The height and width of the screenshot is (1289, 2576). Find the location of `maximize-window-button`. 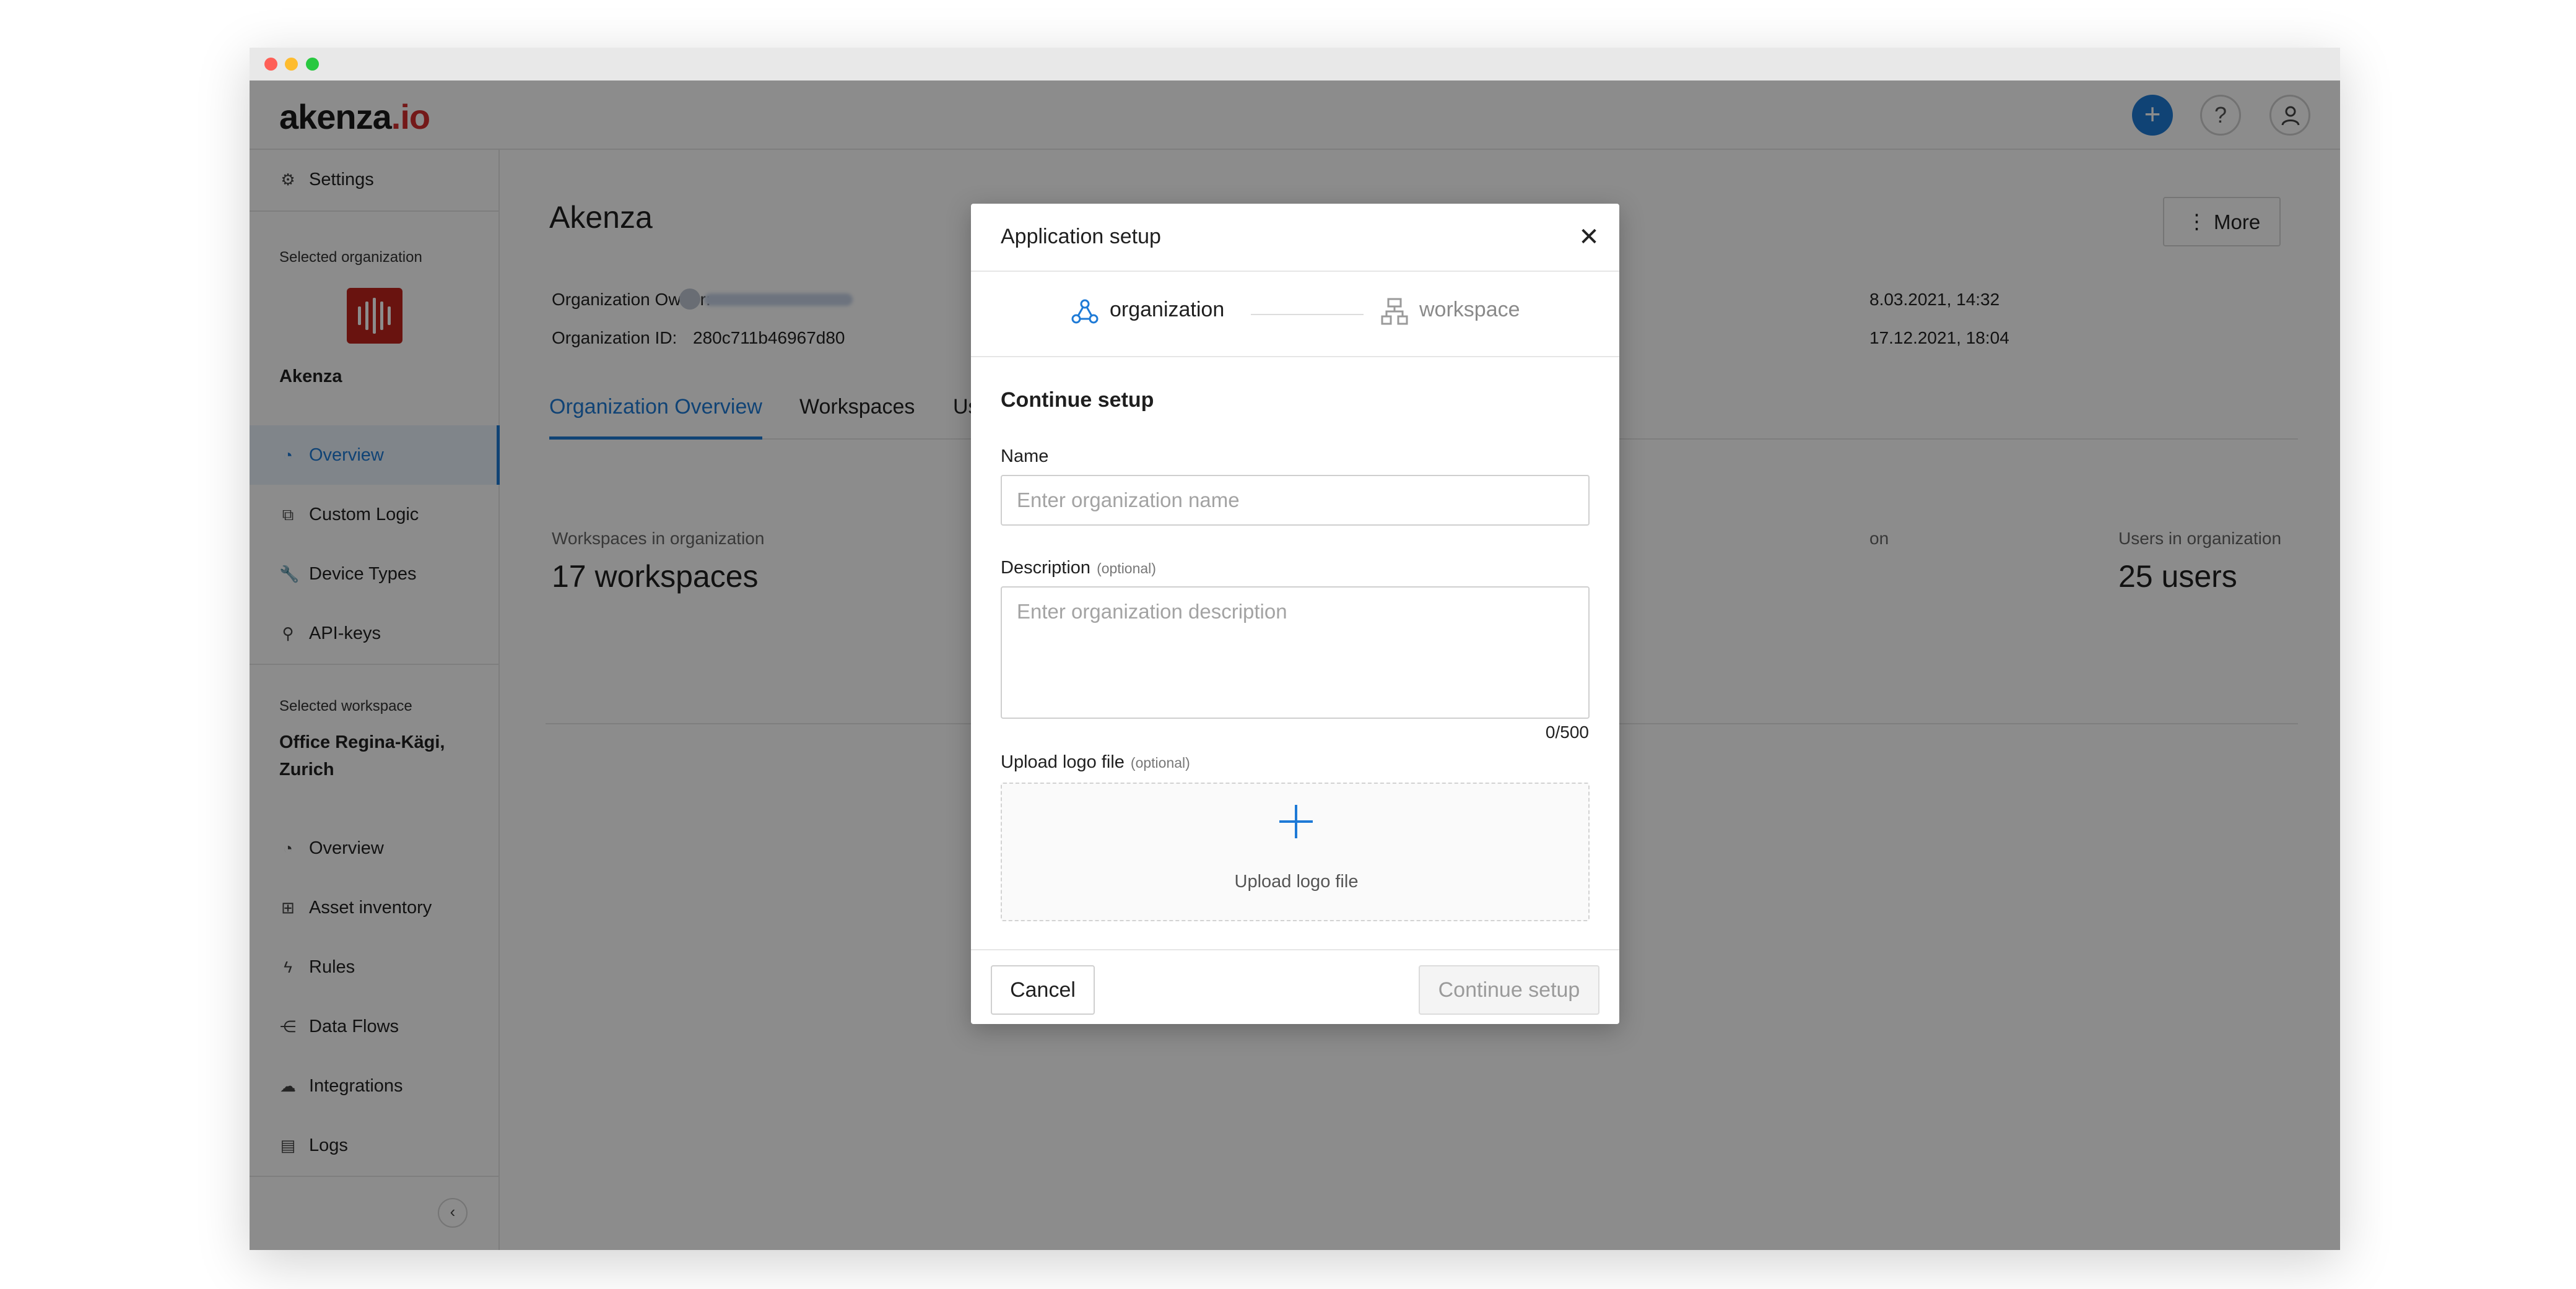

maximize-window-button is located at coordinates (312, 64).